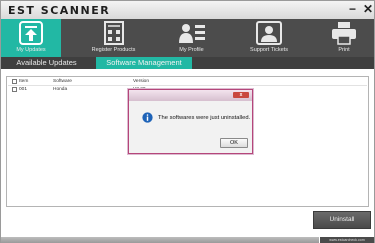 The image size is (375, 243). Describe the element at coordinates (31, 50) in the screenshot. I see `toolbar-item-label: My Updates` at that location.